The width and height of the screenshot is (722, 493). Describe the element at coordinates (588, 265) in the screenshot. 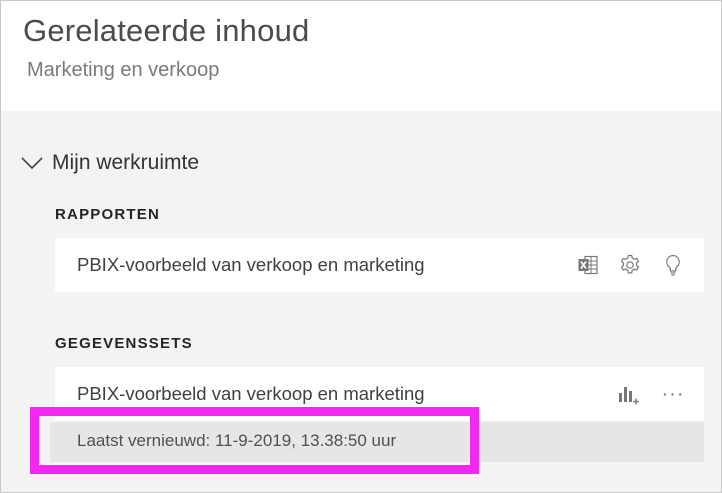

I see `excel-icon` at that location.